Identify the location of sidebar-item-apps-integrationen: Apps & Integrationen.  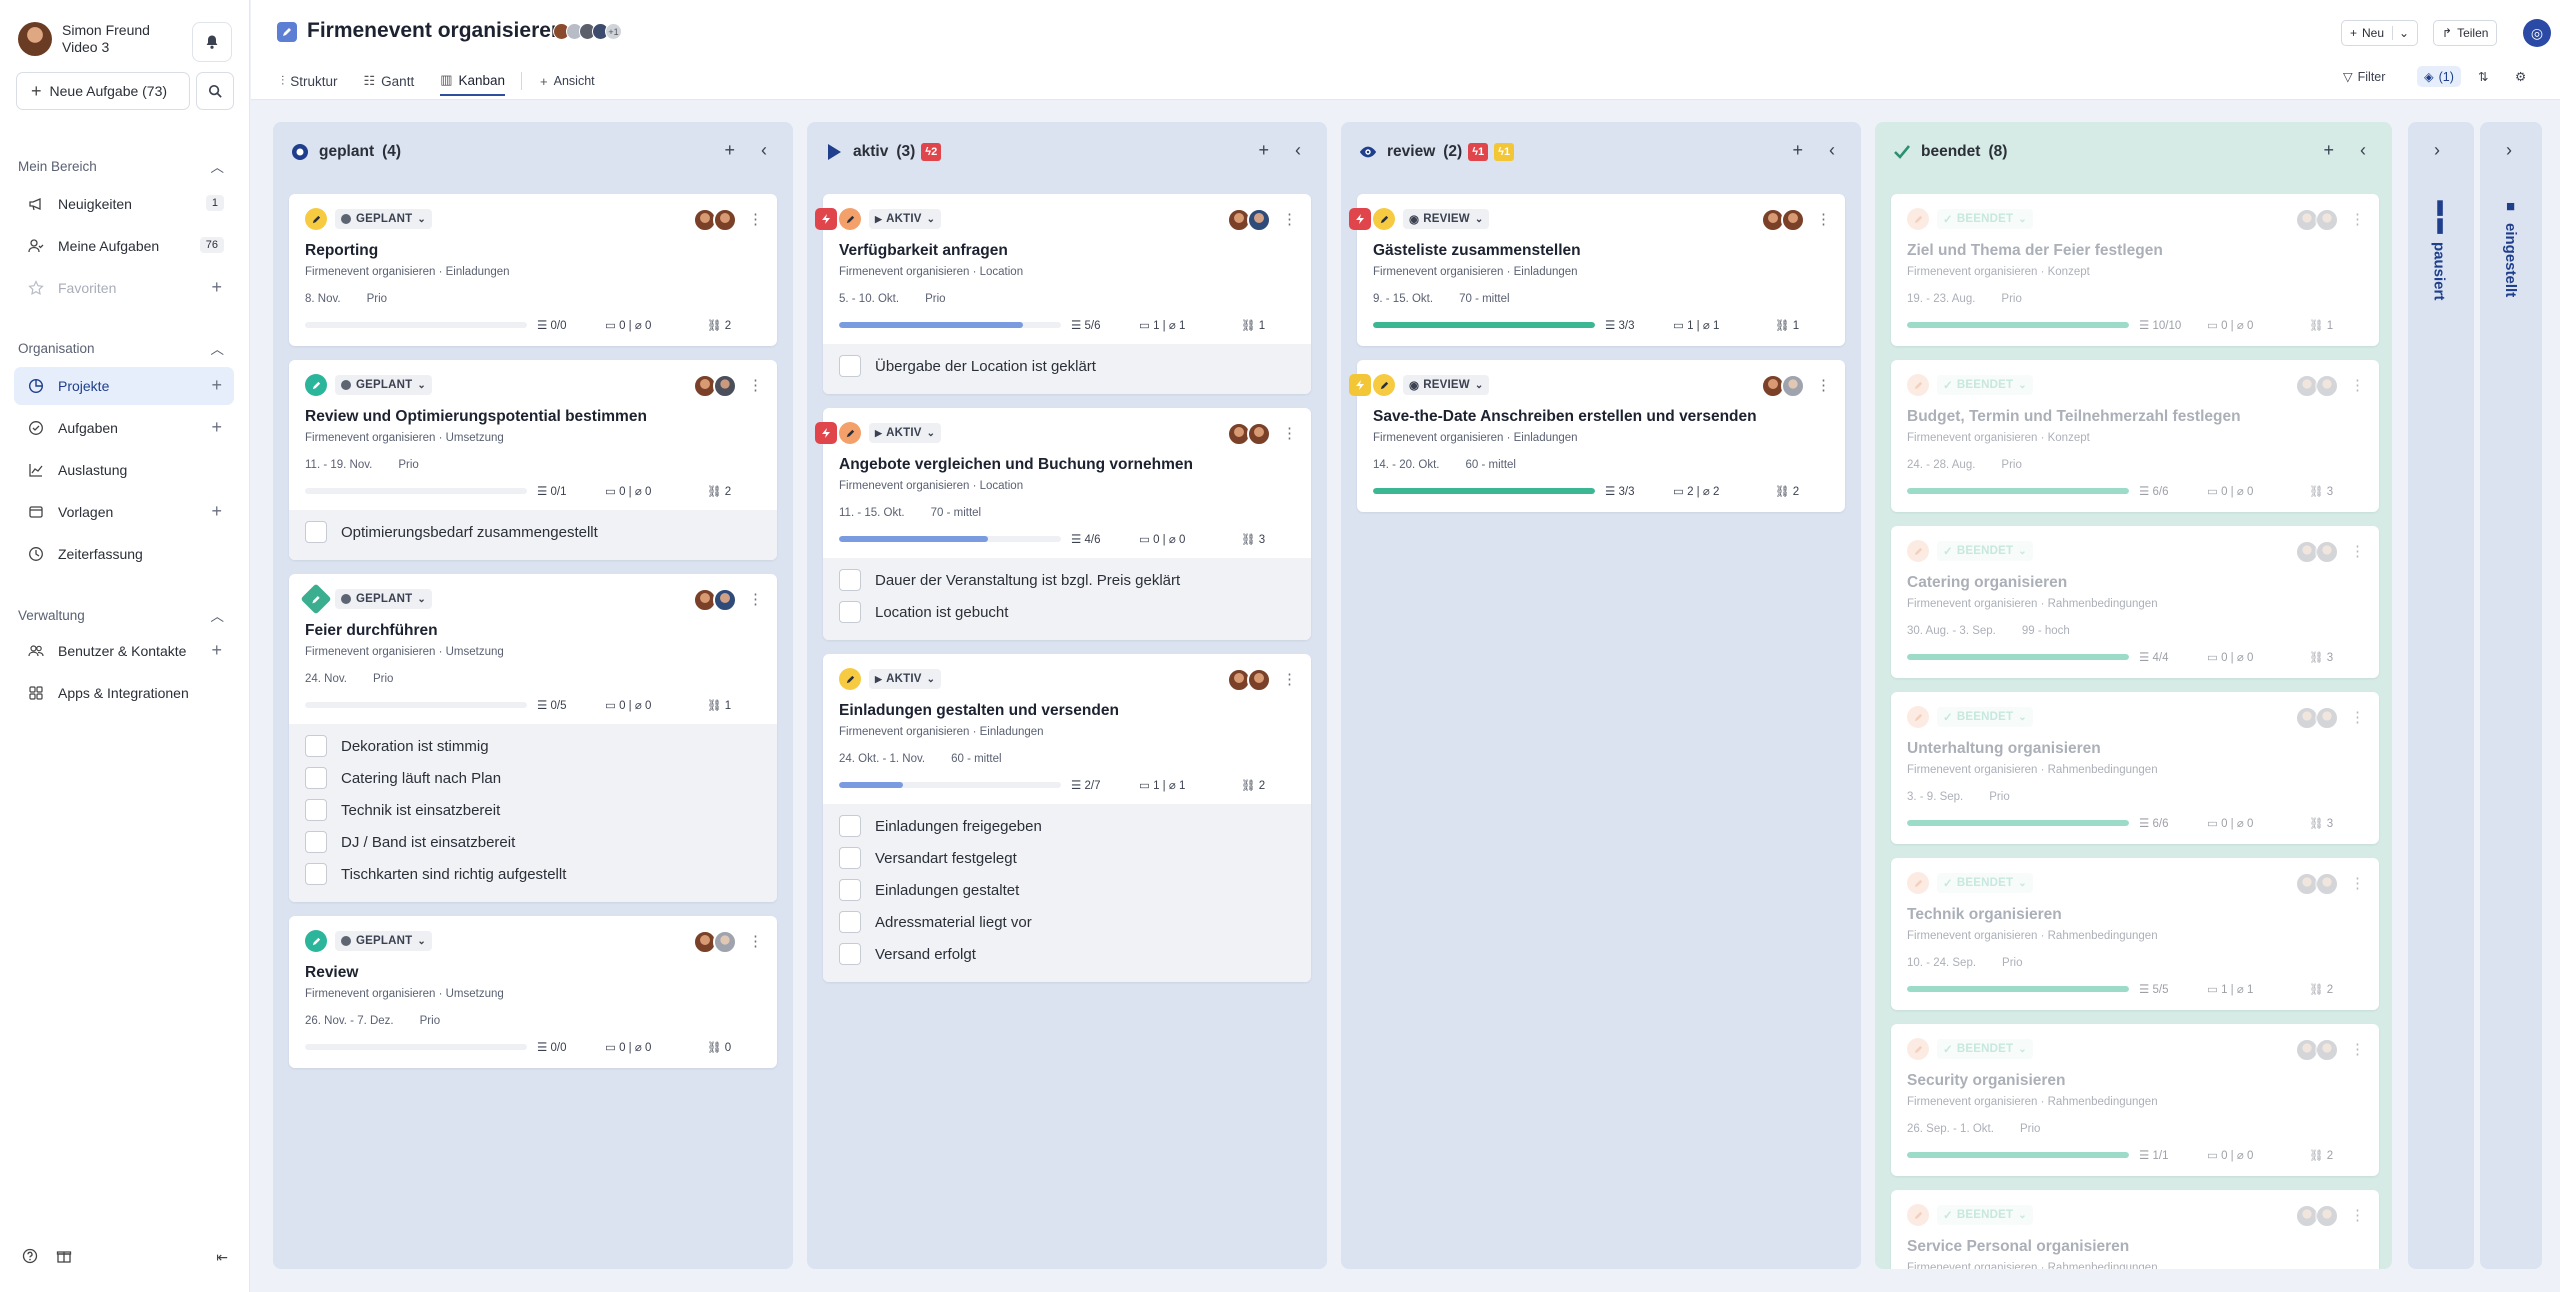
(124, 693).